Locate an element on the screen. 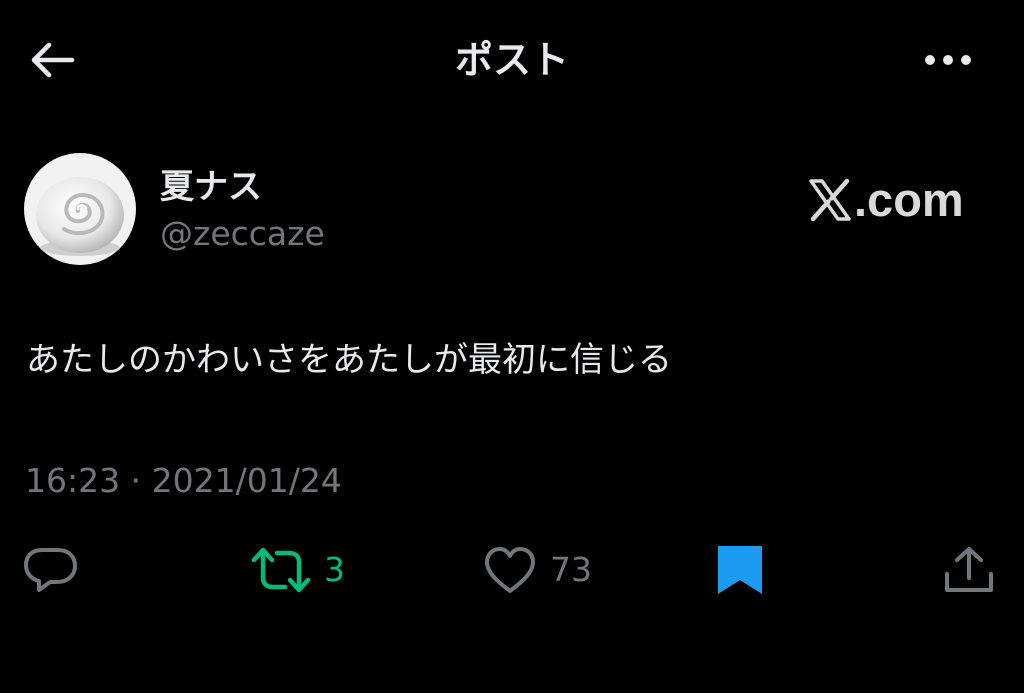 The width and height of the screenshot is (1024, 693). like-button: 73 is located at coordinates (537, 570).